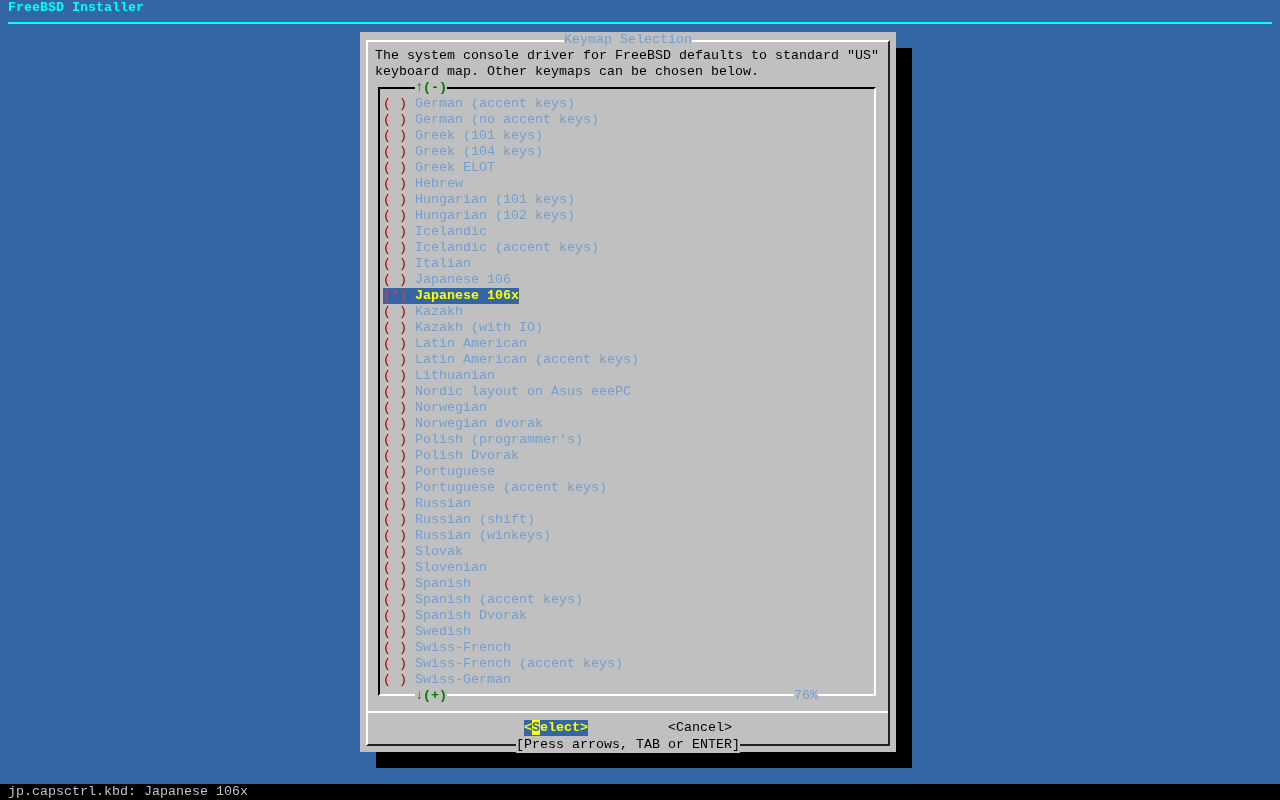  I want to click on keymap-option: ( ) Japanese 106, so click(447, 280).